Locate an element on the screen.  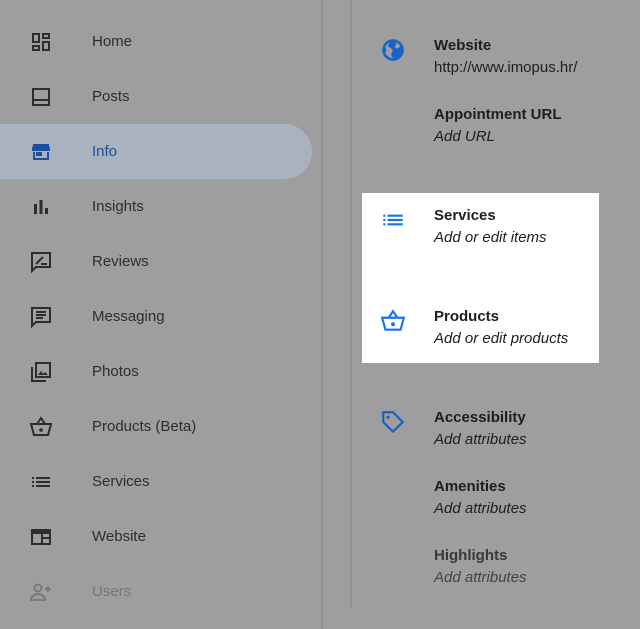
review-icon is located at coordinates (41, 262).